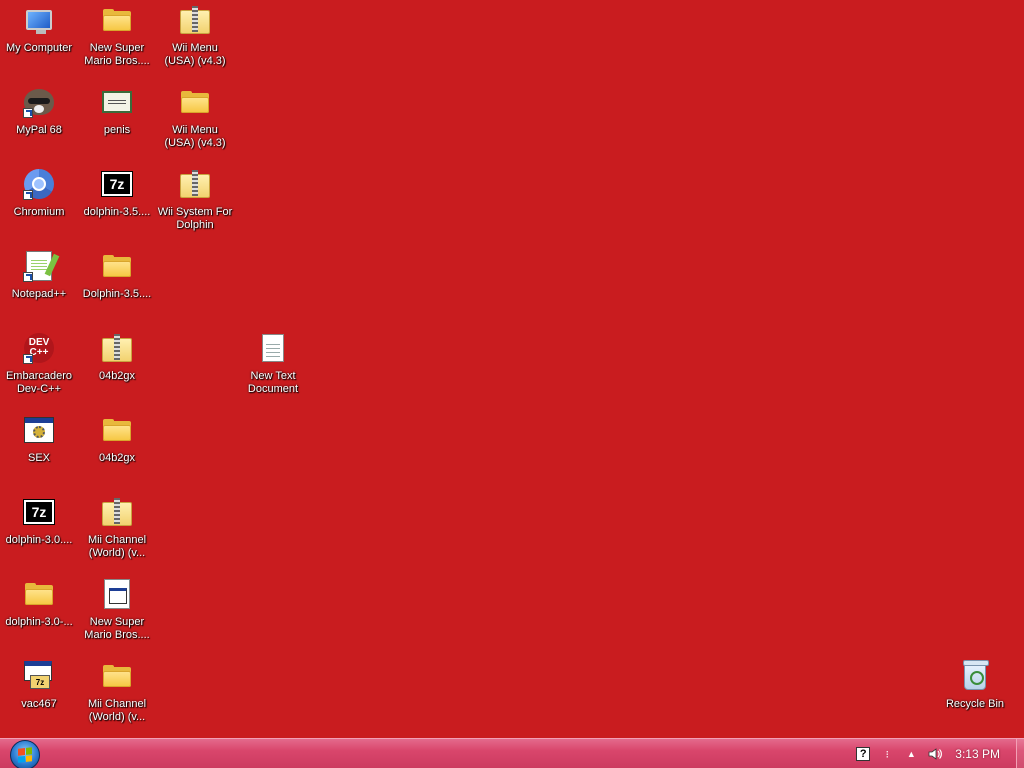  What do you see at coordinates (39, 676) in the screenshot?
I see `7zip-sfx-icon: 7z` at bounding box center [39, 676].